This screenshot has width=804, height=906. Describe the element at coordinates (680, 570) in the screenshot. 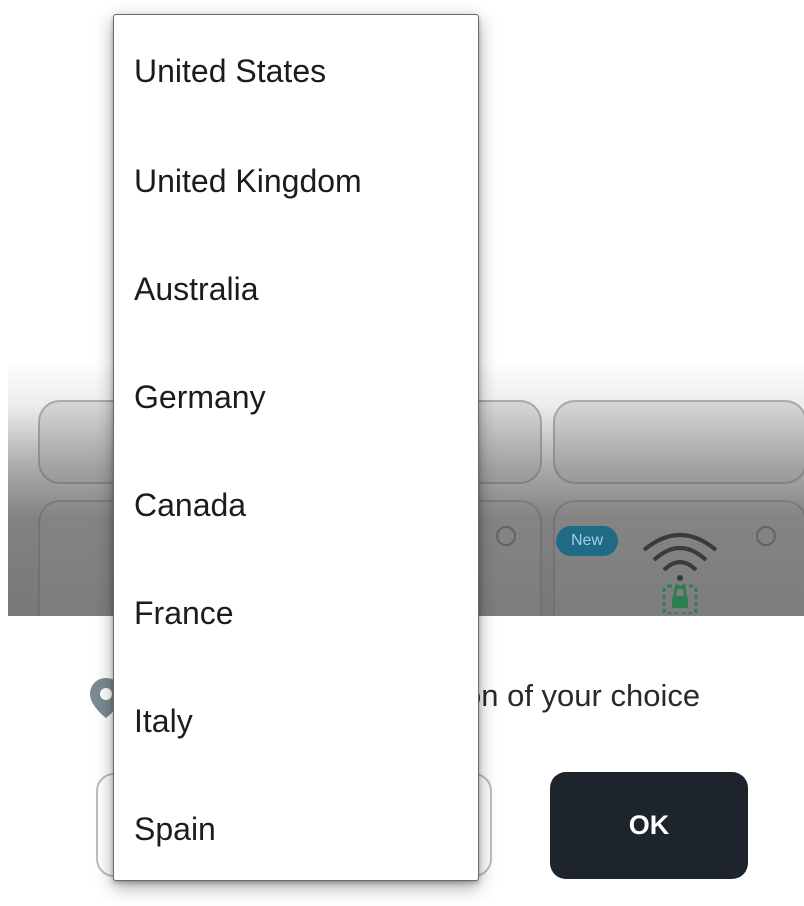

I see `wifi-lock-icon` at that location.